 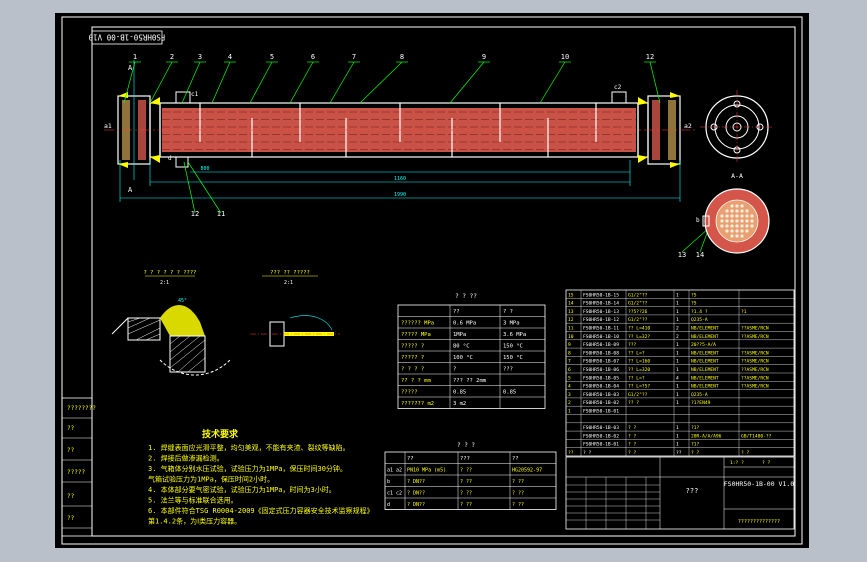 What do you see at coordinates (677, 370) in the screenshot?
I see `parts-cell-9-3: 1` at bounding box center [677, 370].